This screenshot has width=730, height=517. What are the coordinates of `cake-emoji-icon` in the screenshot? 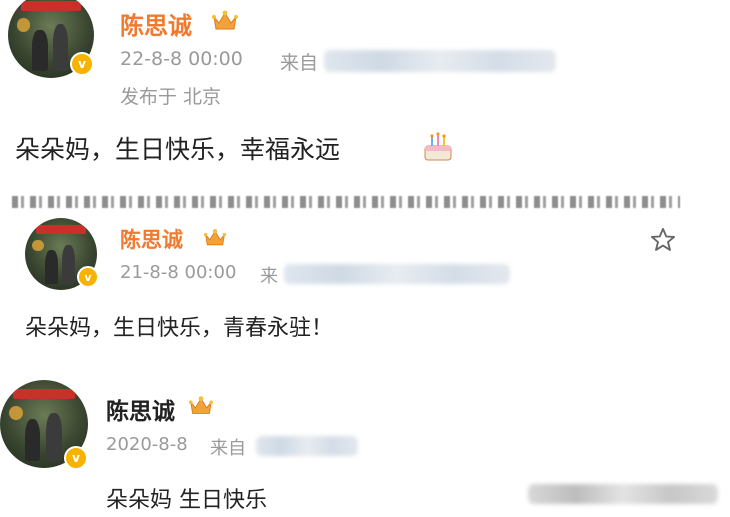 It's located at (438, 146).